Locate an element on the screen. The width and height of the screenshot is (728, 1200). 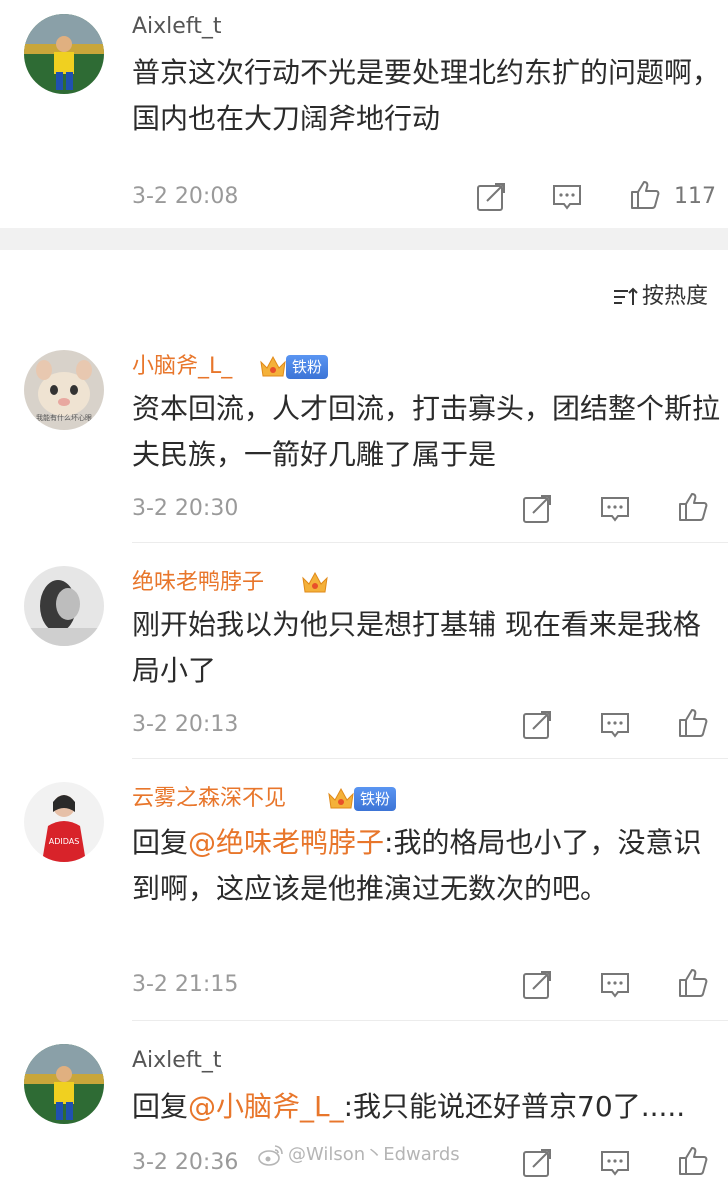
timestamp: 3-2 20:30 is located at coordinates (185, 508).